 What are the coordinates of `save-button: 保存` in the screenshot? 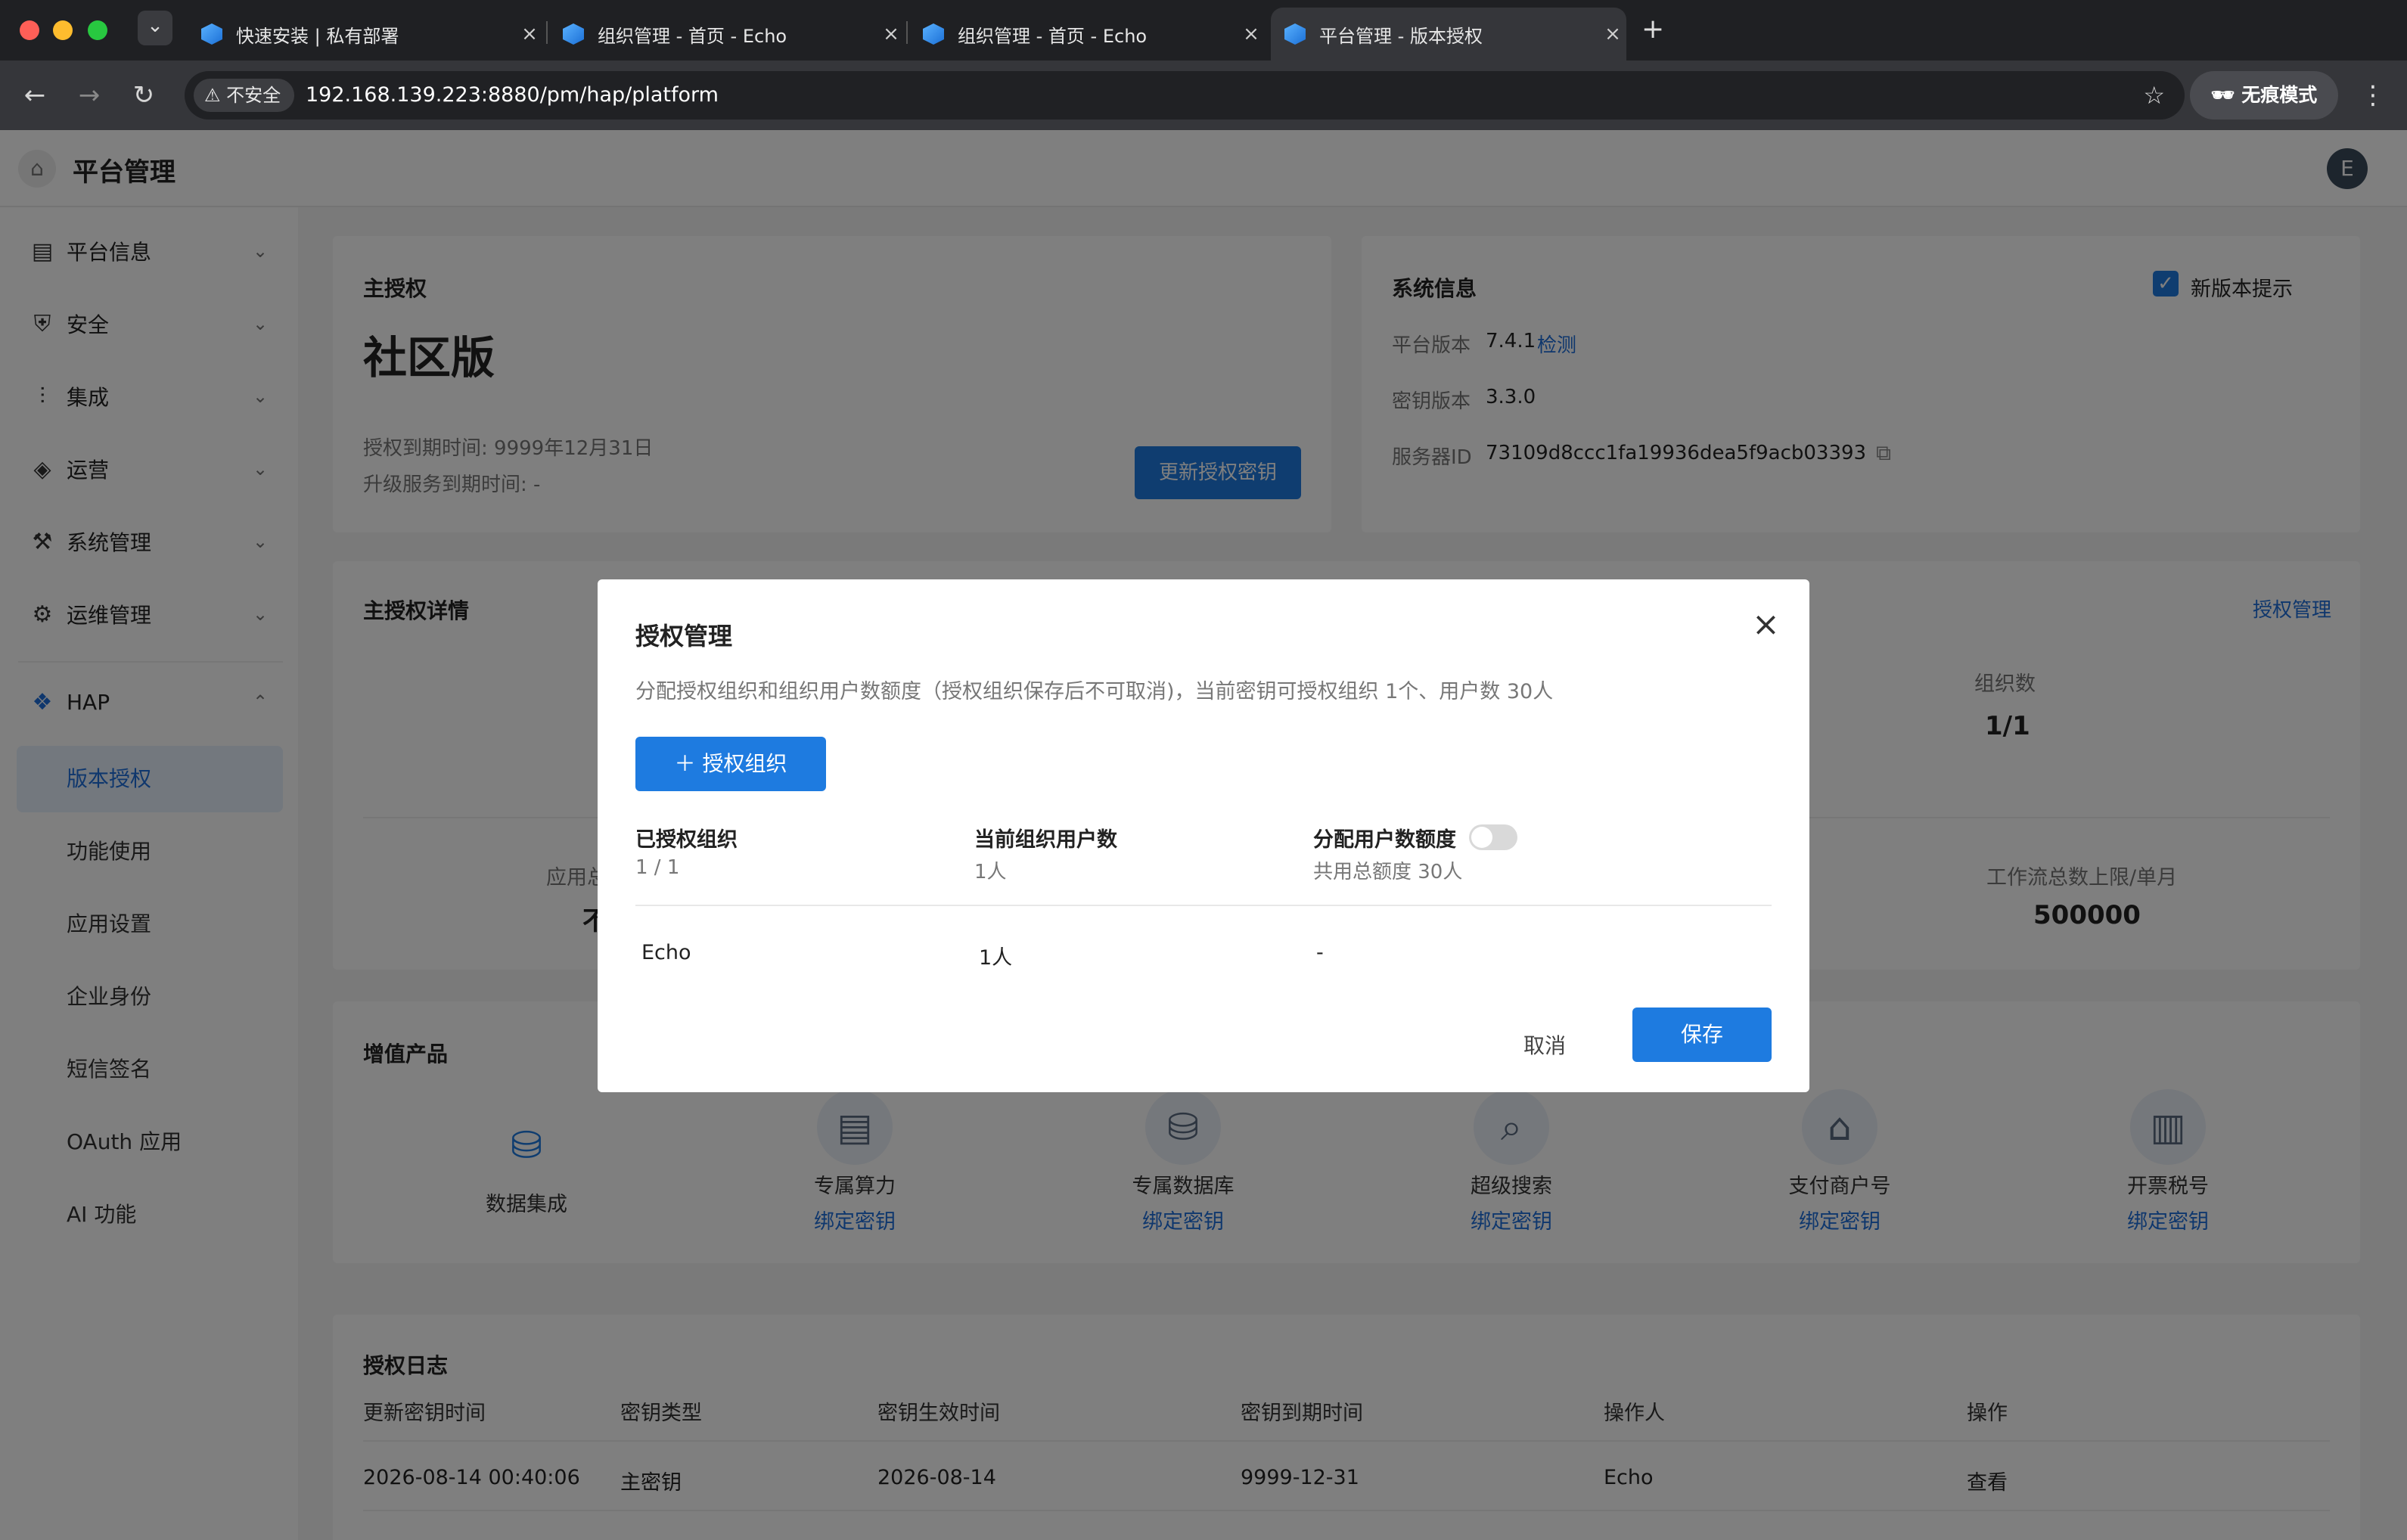 It's located at (1702, 1035).